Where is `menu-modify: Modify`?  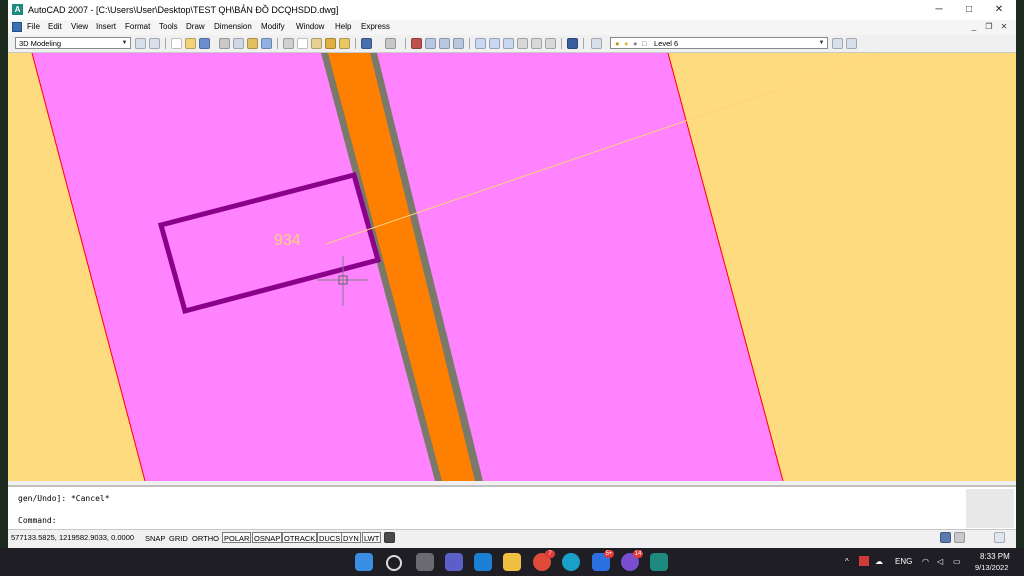
menu-modify: Modify is located at coordinates (273, 26).